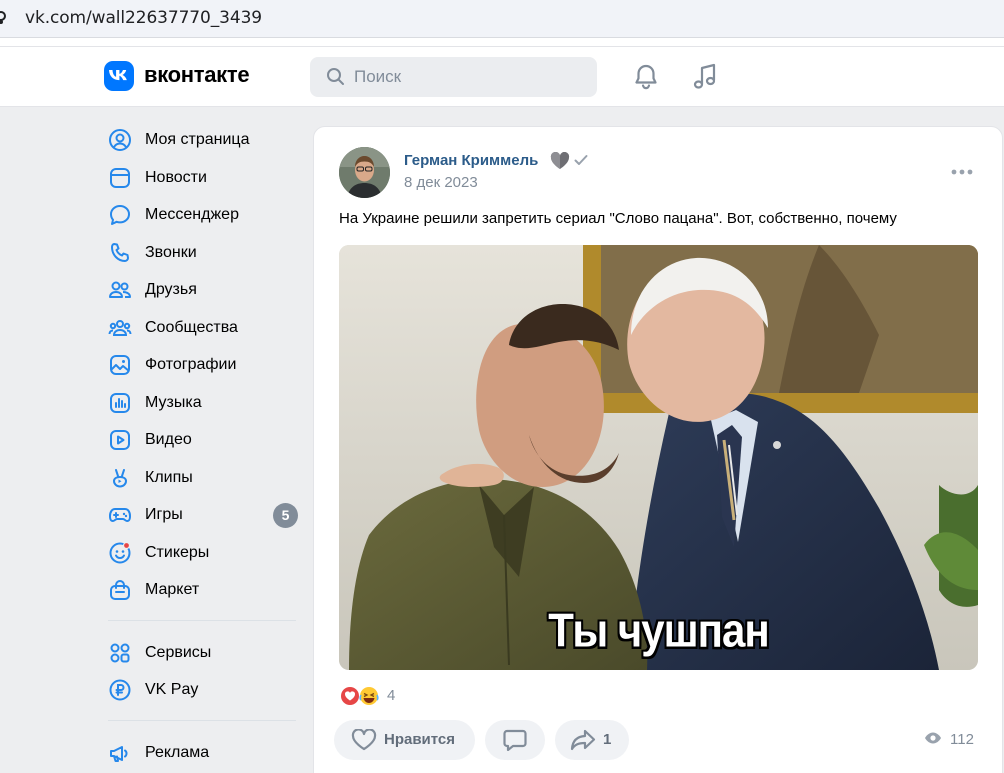 The width and height of the screenshot is (1004, 773). Describe the element at coordinates (176, 177) in the screenshot. I see `sidebar-item-label: Новости` at that location.